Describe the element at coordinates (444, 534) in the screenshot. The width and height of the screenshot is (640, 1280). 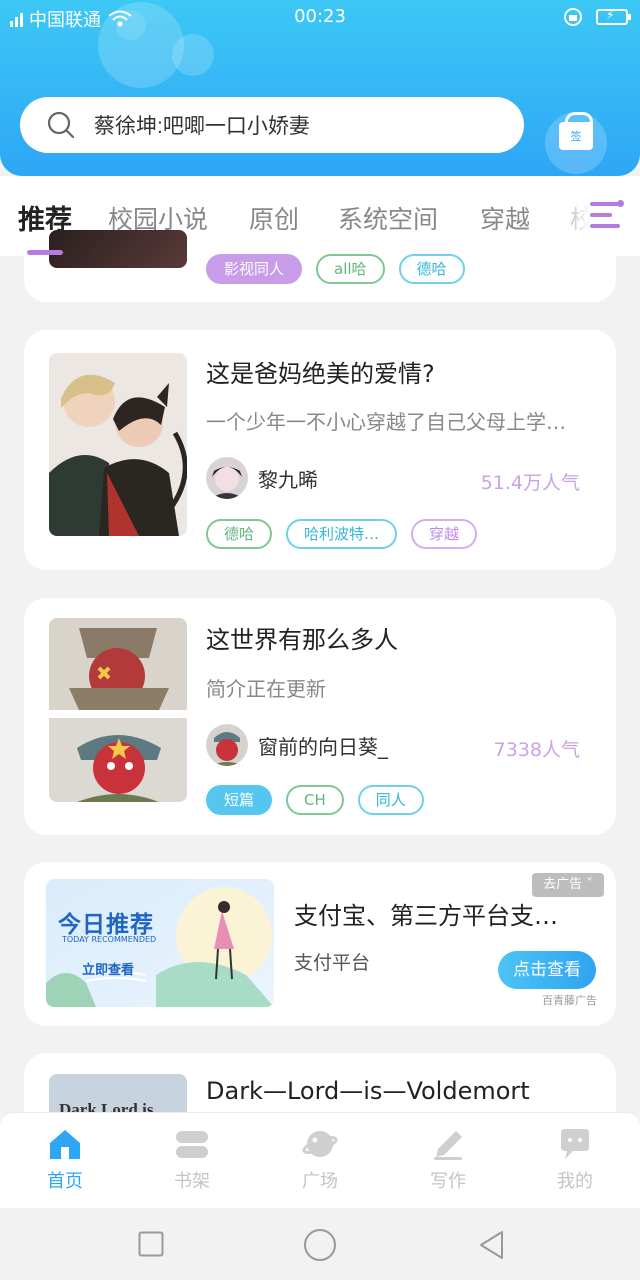
I see `tag: 穿越` at that location.